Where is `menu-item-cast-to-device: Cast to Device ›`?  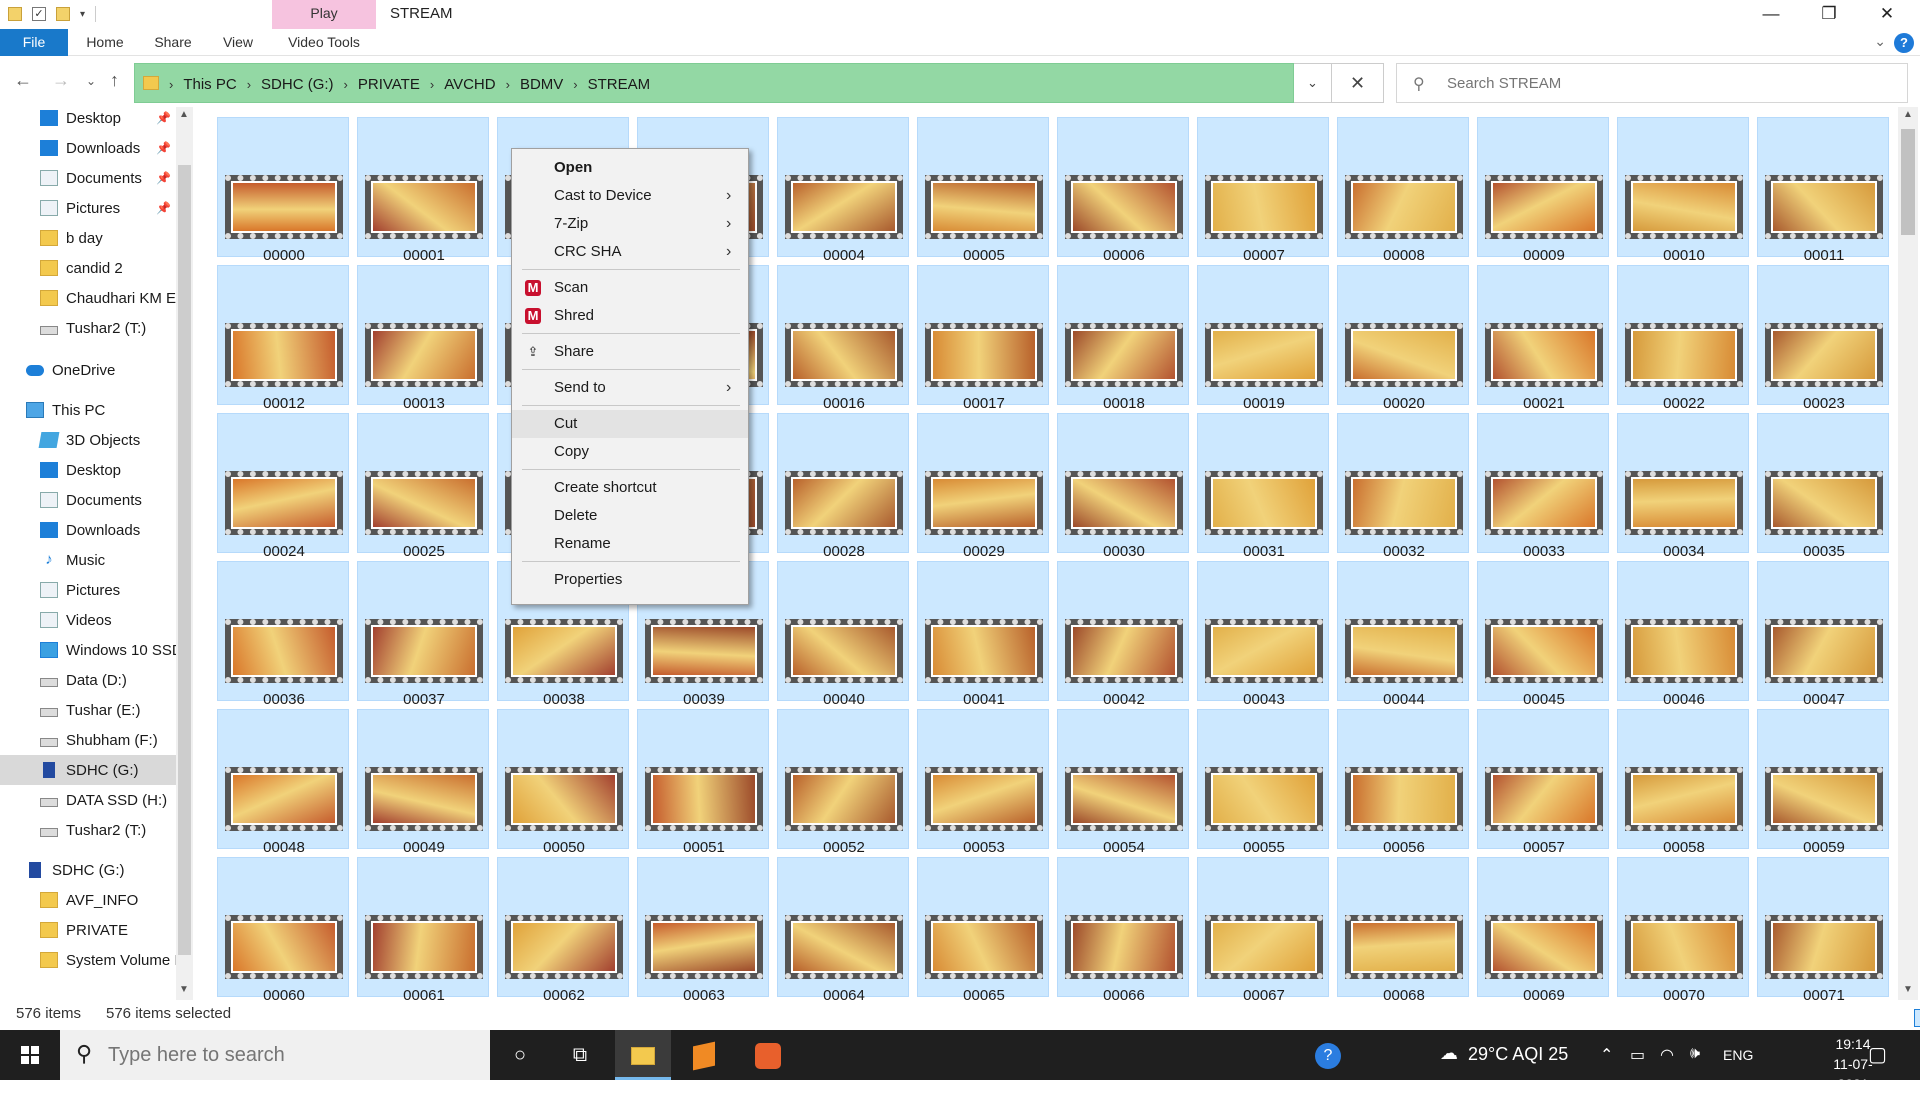 menu-item-cast-to-device: Cast to Device › is located at coordinates (630, 196).